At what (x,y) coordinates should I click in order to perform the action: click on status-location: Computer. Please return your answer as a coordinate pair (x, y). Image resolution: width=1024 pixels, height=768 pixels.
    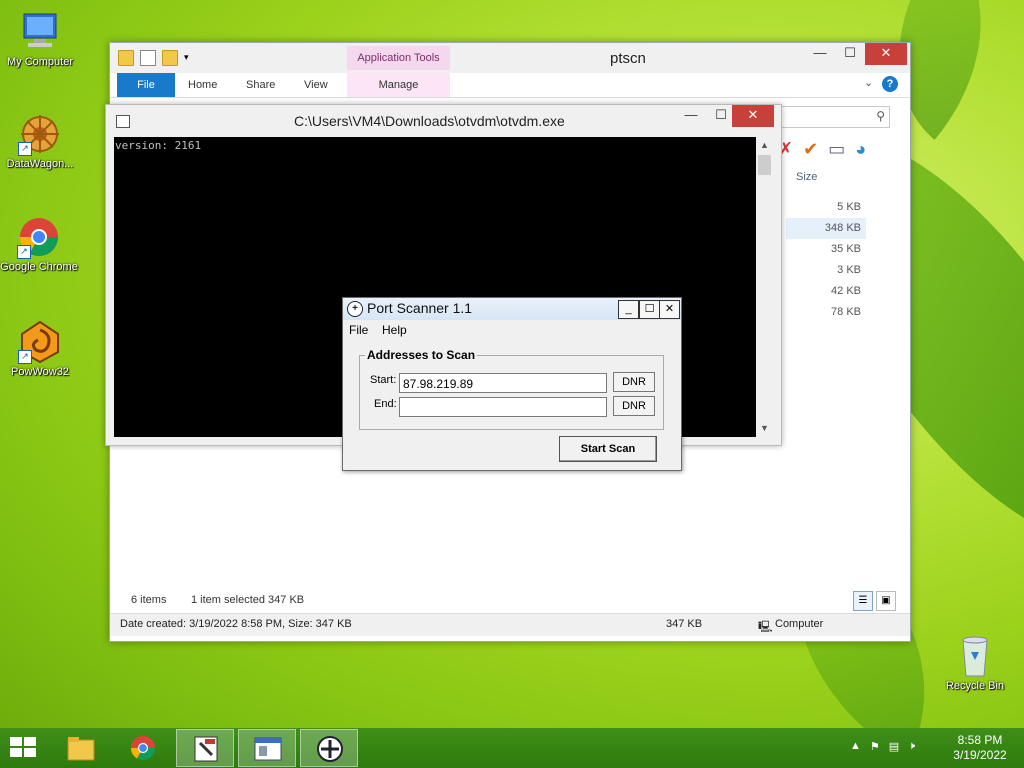
    Looking at the image, I should click on (799, 624).